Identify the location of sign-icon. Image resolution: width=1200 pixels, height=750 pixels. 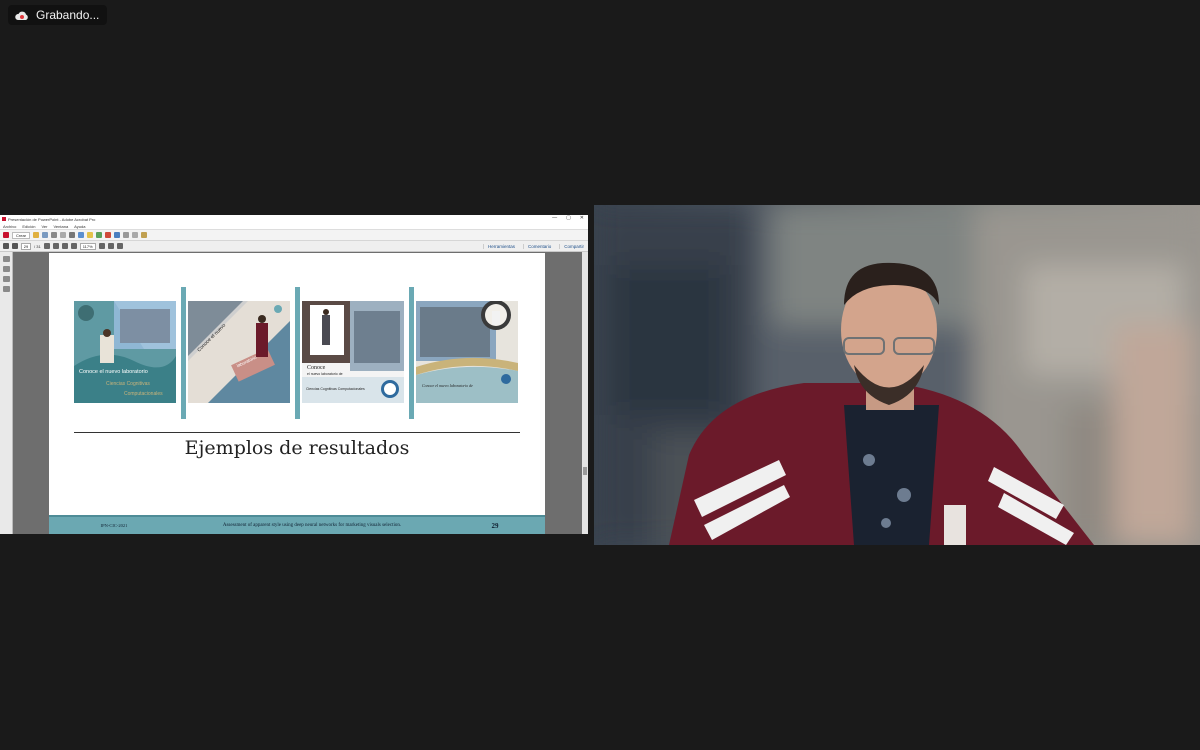
(144, 235).